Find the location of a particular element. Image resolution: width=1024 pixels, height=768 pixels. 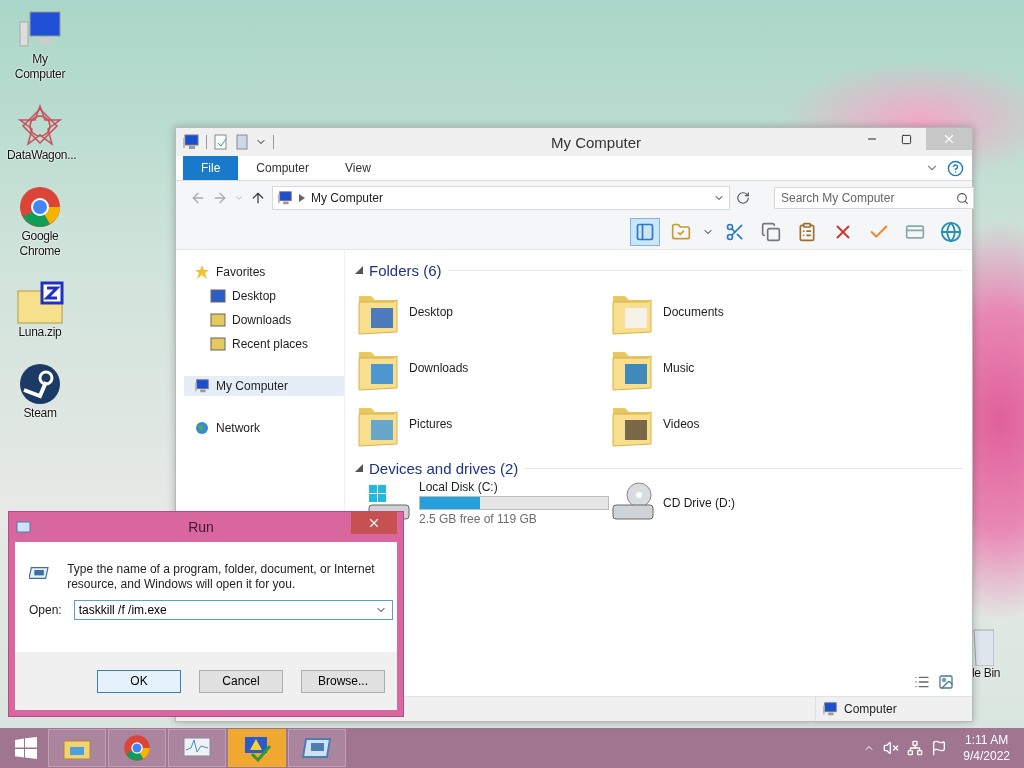

clock: 1:11 AM 9/4/2022 is located at coordinates (982, 748).